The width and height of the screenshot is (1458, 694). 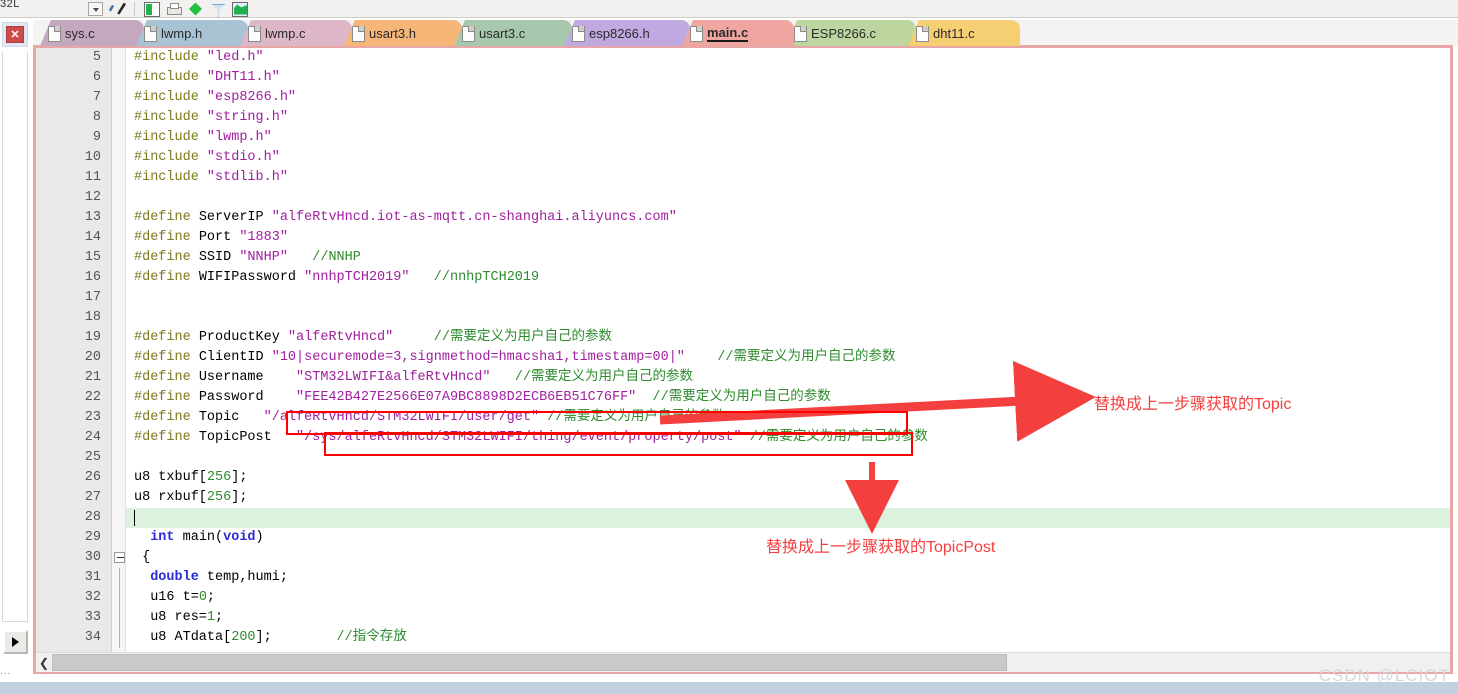 I want to click on code-line: #define SSID "NNHP" //NNHP, so click(x=788, y=258).